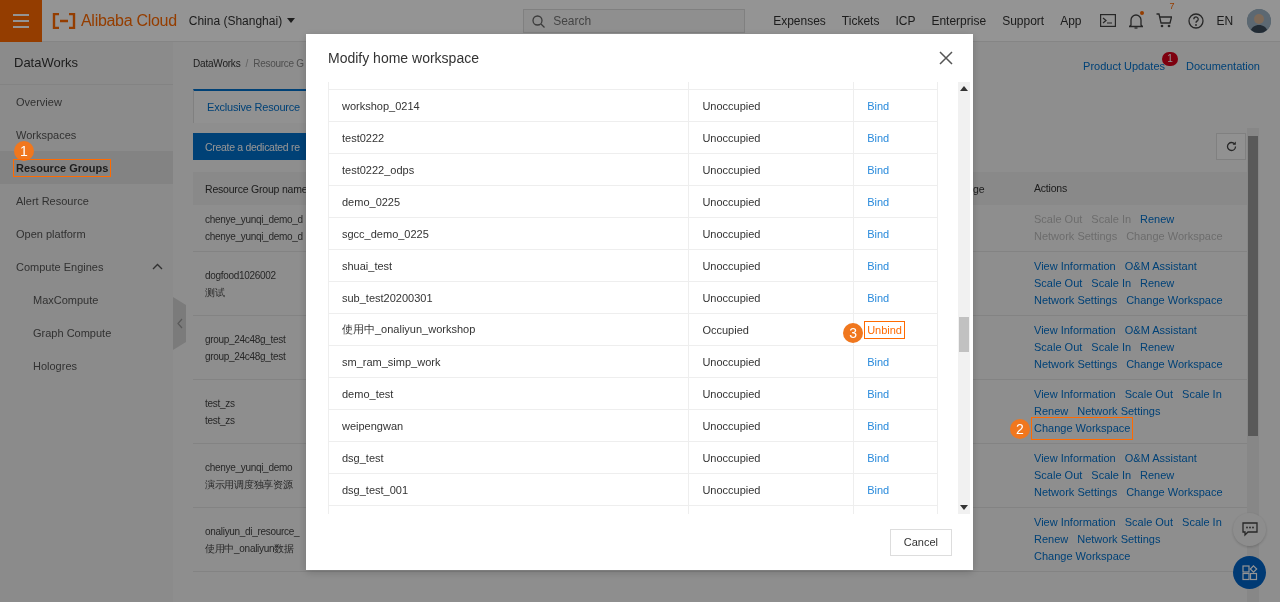 The image size is (1280, 602). What do you see at coordinates (860, 20) in the screenshot?
I see `nav-link: Tickets` at bounding box center [860, 20].